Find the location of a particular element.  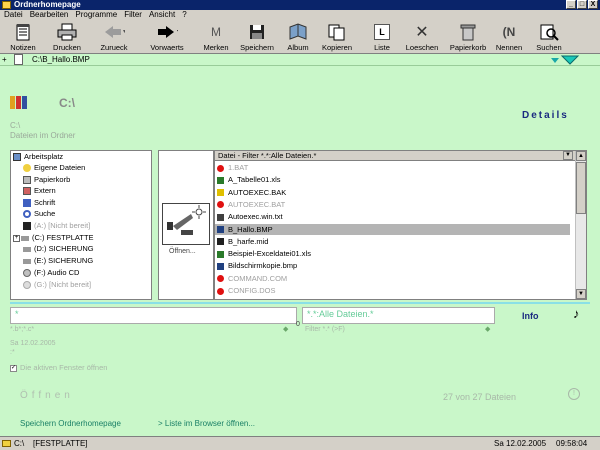

menu-filter: Filter is located at coordinates (133, 15).